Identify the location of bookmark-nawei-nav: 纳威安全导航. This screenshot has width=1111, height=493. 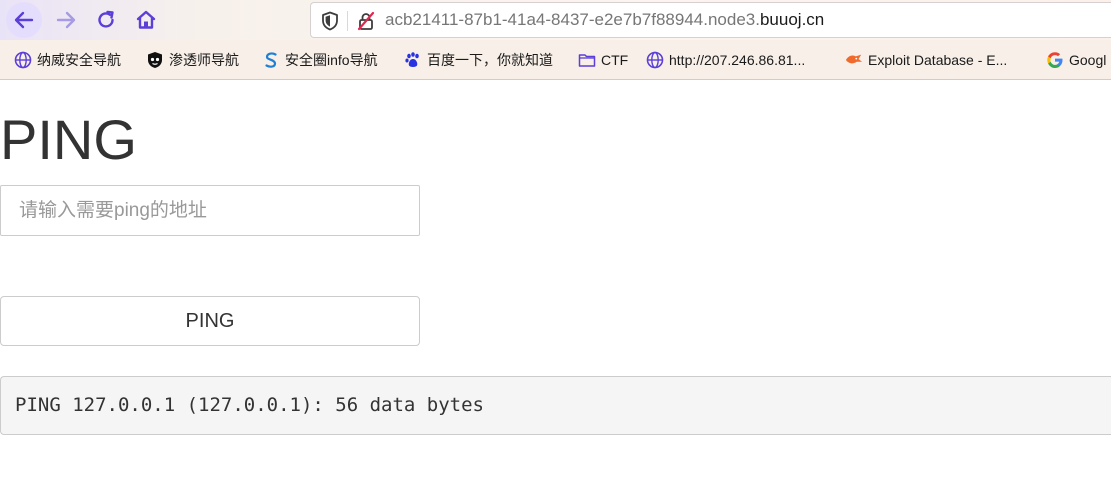
(67, 60).